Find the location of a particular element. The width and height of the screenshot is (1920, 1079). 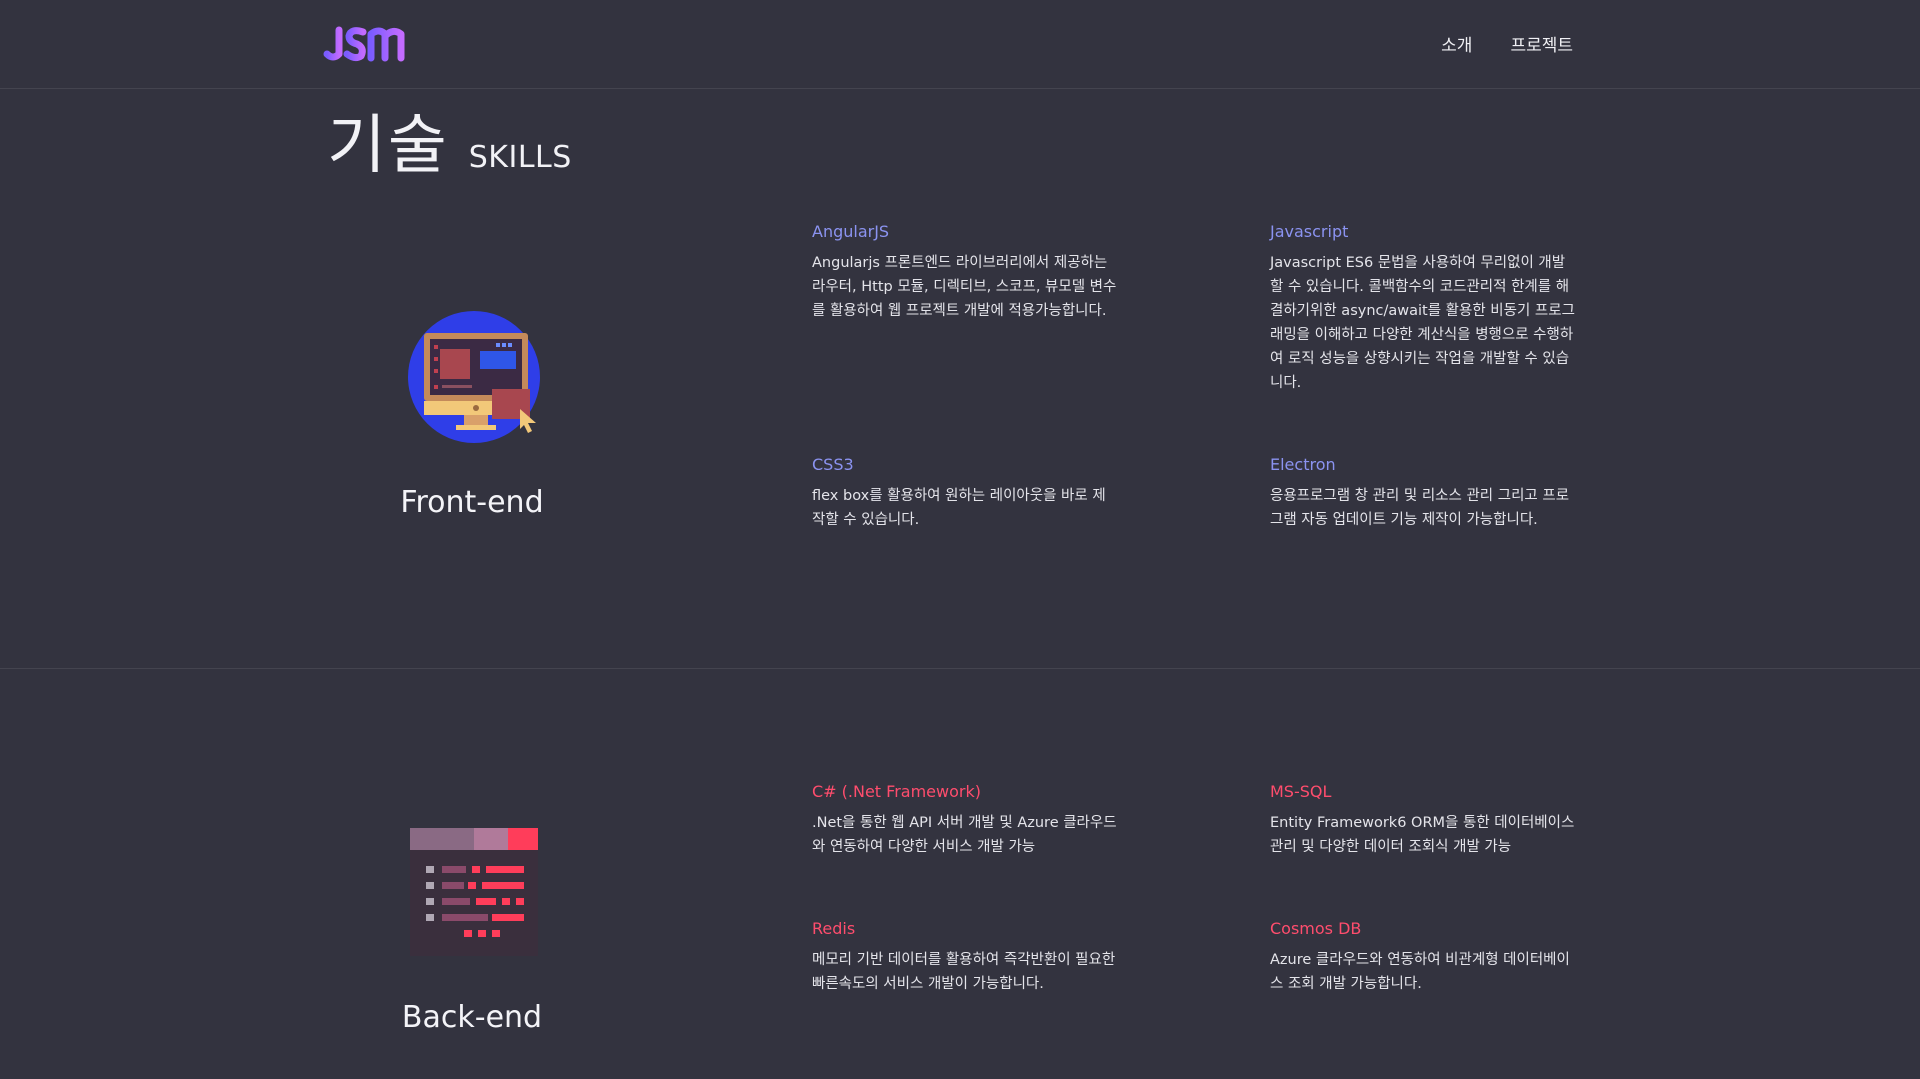

skill-description: flex box를 활용하여 원하는 레이아웃을 바로 제작할 수 있습니다. is located at coordinates (959, 508).